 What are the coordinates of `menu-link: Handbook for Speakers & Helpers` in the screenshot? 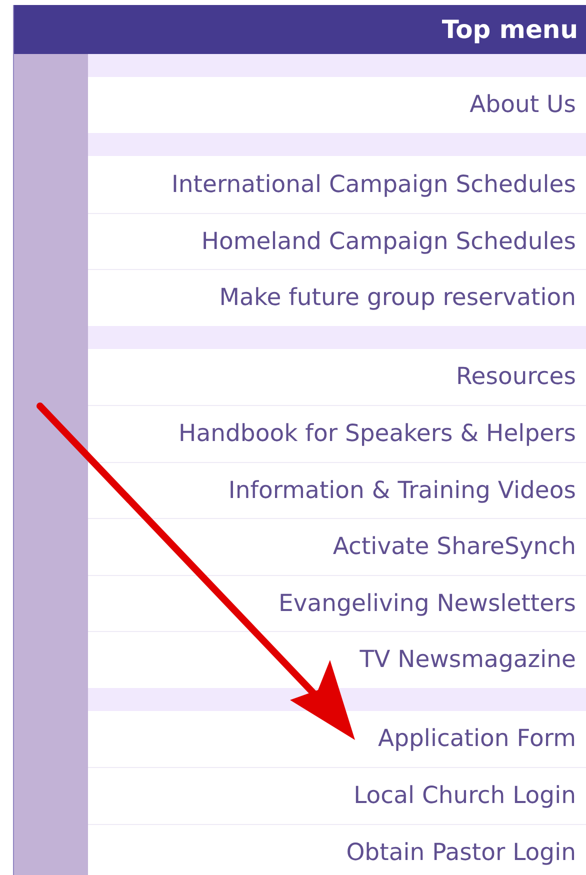 It's located at (337, 433).